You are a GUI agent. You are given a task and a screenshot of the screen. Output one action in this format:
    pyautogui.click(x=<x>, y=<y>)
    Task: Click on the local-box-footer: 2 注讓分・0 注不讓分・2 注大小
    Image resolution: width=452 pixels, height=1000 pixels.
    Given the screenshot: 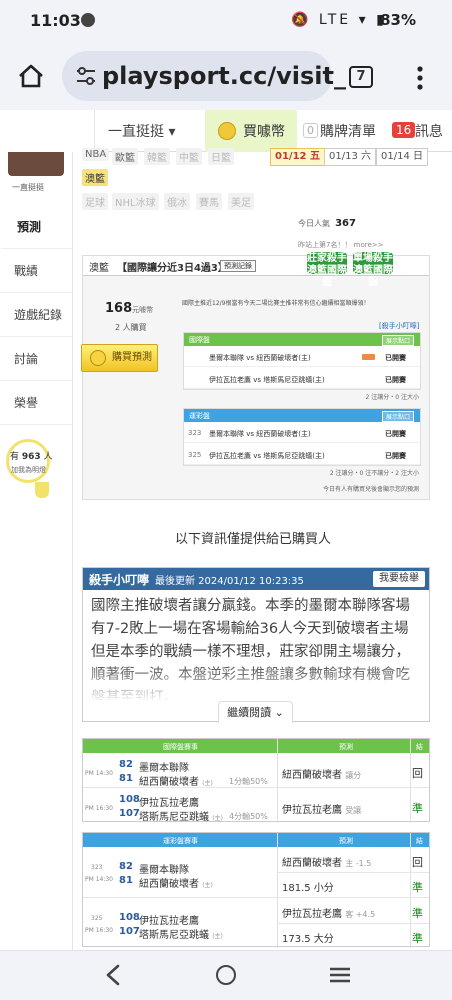 What is the action you would take?
    pyautogui.click(x=374, y=473)
    